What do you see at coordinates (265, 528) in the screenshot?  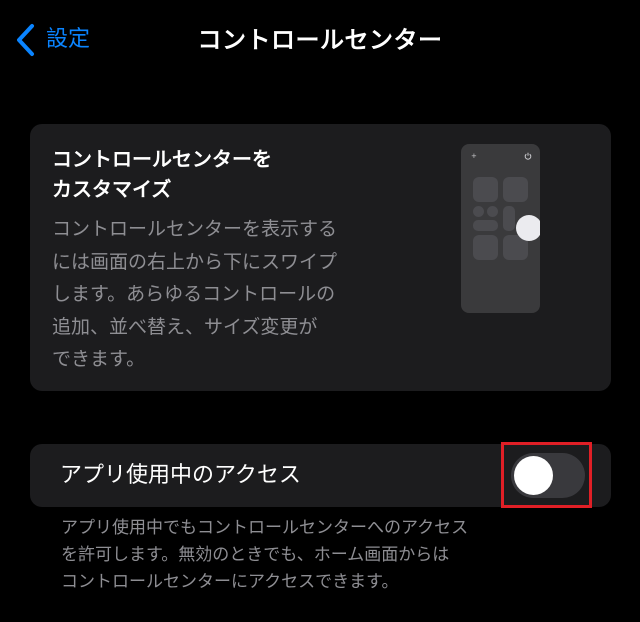 I see `footer-note-line: アプリ使用中でもコントロールセンターへのアクセス` at bounding box center [265, 528].